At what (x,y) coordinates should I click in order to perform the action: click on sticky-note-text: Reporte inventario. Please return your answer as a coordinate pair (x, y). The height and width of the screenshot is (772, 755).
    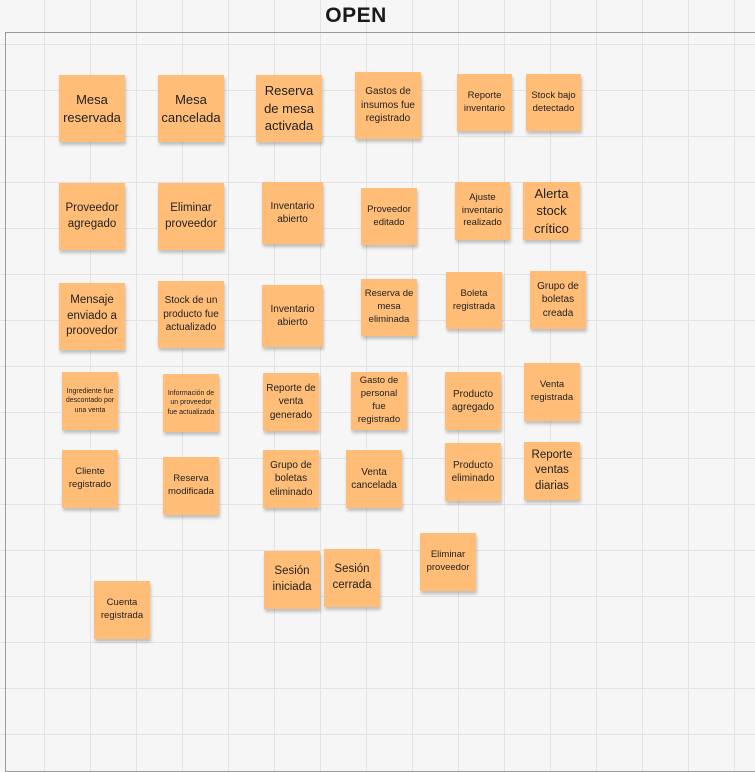
    Looking at the image, I should click on (484, 101).